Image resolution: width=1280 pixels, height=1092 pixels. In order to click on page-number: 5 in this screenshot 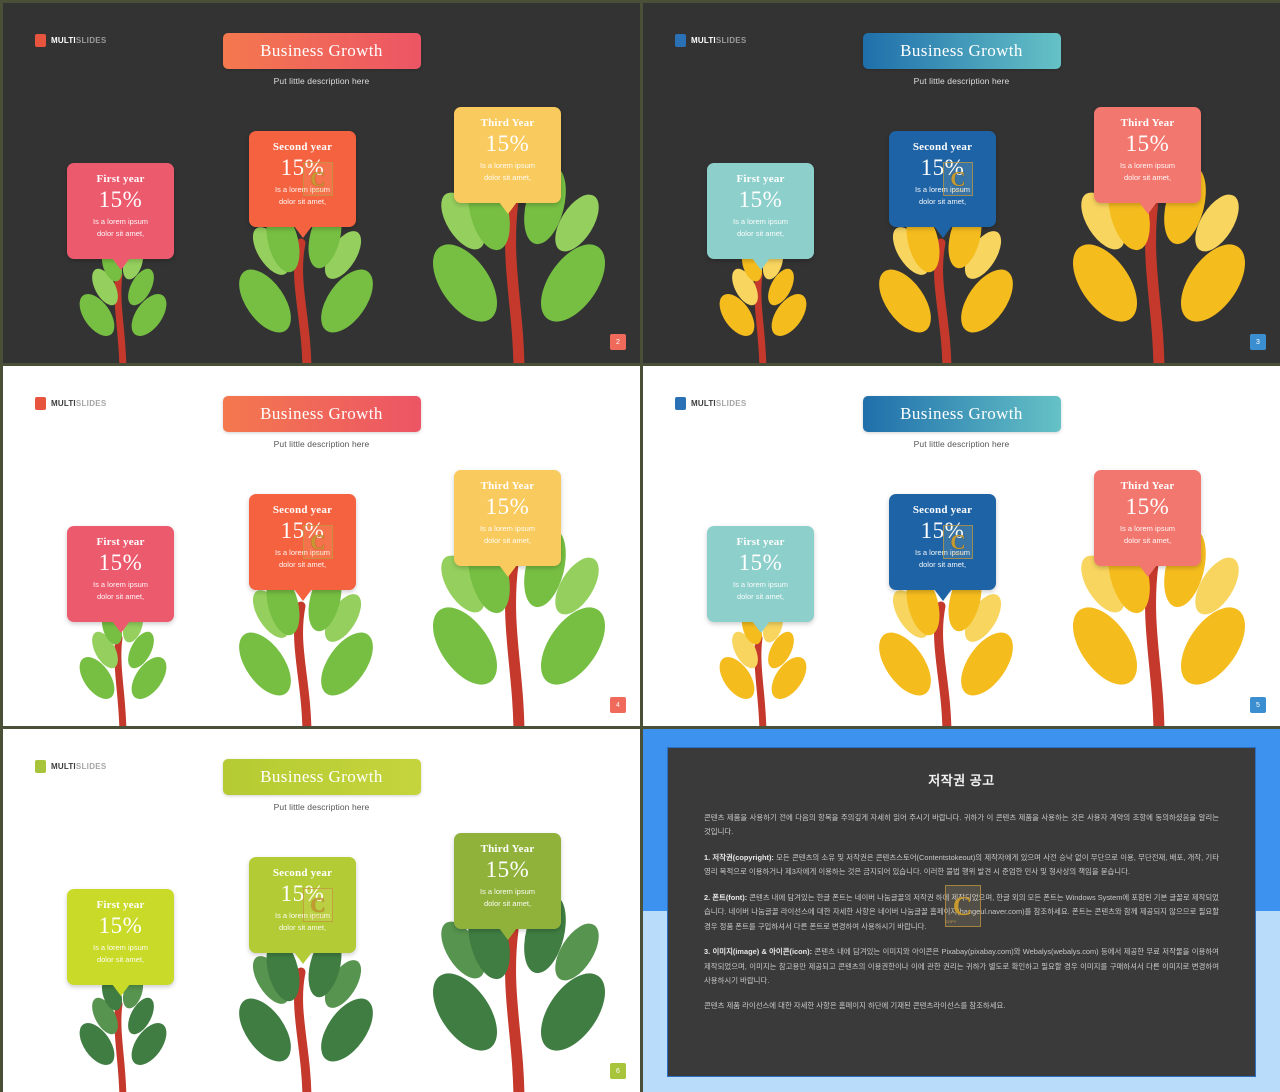, I will do `click(1258, 705)`.